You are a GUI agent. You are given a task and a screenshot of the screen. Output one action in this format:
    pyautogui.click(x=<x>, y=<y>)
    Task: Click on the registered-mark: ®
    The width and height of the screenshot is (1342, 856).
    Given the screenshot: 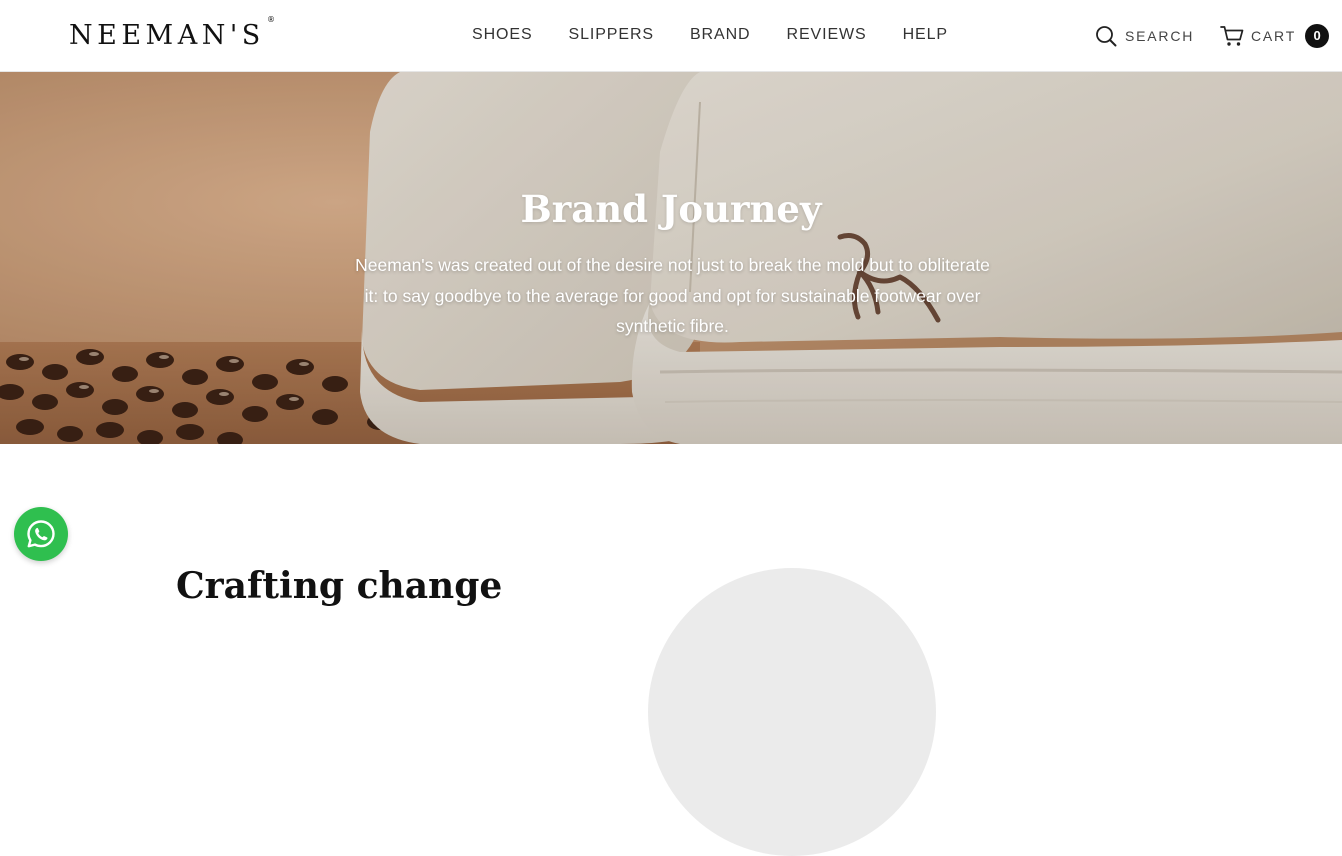 What is the action you would take?
    pyautogui.click(x=271, y=19)
    